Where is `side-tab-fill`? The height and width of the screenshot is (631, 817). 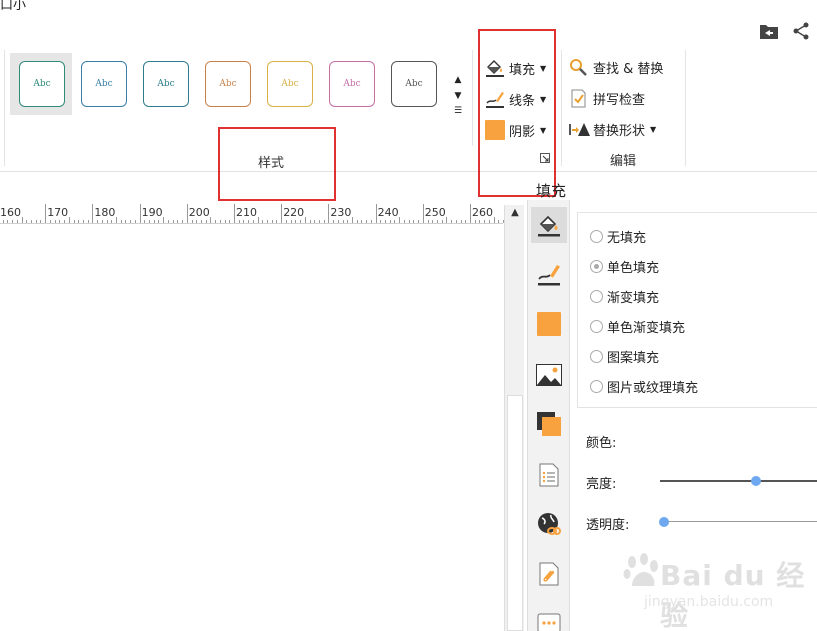 side-tab-fill is located at coordinates (549, 225).